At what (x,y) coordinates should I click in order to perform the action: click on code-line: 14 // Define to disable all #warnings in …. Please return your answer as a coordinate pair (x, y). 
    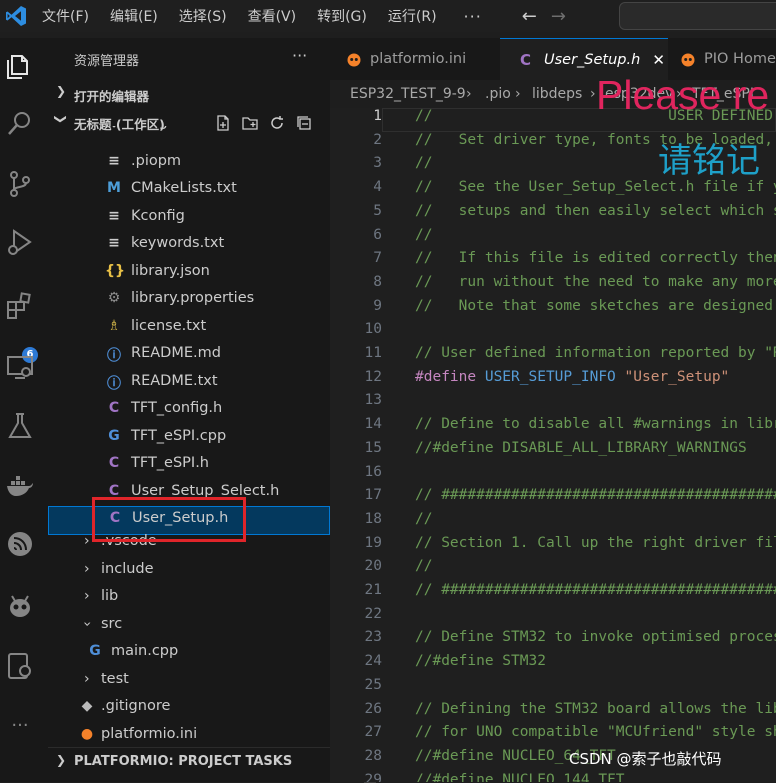
    Looking at the image, I should click on (553, 428).